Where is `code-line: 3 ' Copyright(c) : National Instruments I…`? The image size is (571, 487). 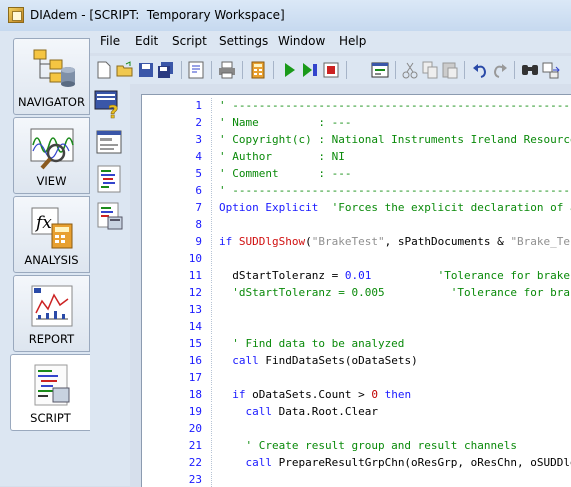
code-line: 3 ' Copyright(c) : National Instruments I… is located at coordinates (356, 139).